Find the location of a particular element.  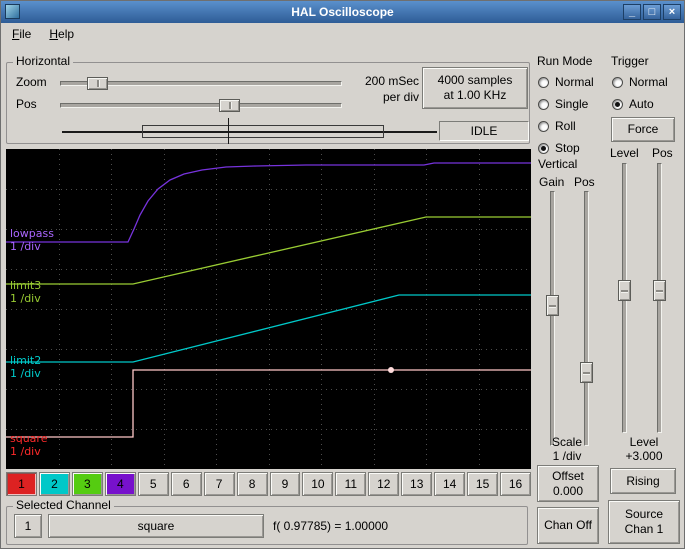

selected-channel-readout: f( 0.97785) = 1.00000 is located at coordinates (331, 526).